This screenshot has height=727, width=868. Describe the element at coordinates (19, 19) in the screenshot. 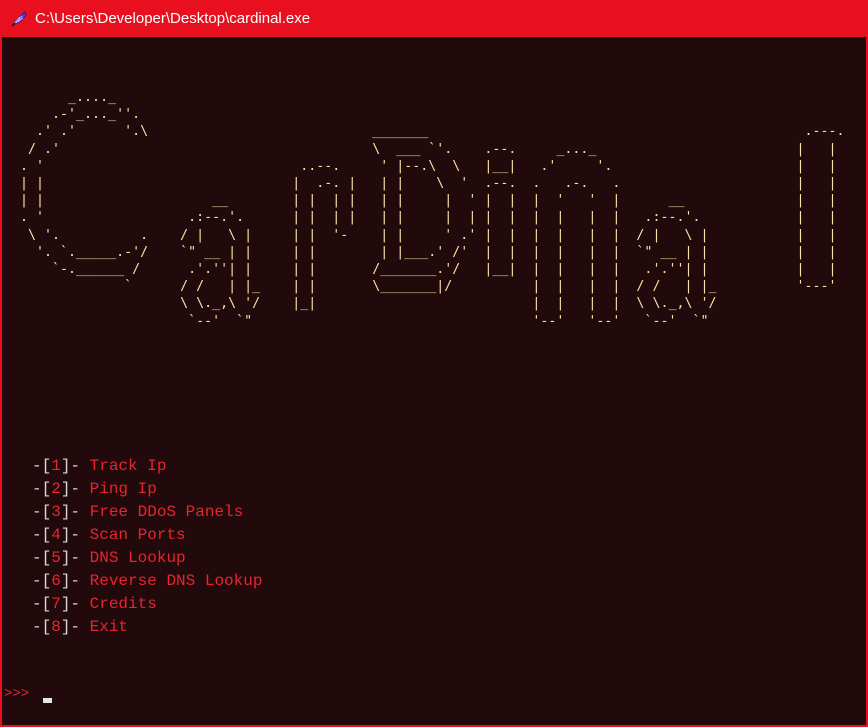

I see `python-feather-icon` at that location.